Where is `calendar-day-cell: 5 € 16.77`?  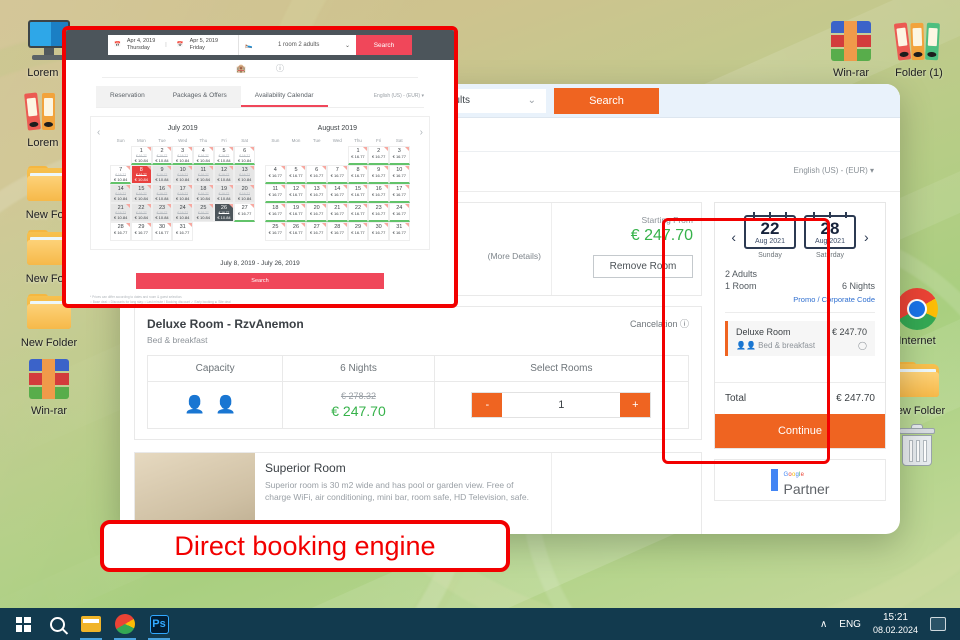 calendar-day-cell: 5 € 16.77 is located at coordinates (296, 174).